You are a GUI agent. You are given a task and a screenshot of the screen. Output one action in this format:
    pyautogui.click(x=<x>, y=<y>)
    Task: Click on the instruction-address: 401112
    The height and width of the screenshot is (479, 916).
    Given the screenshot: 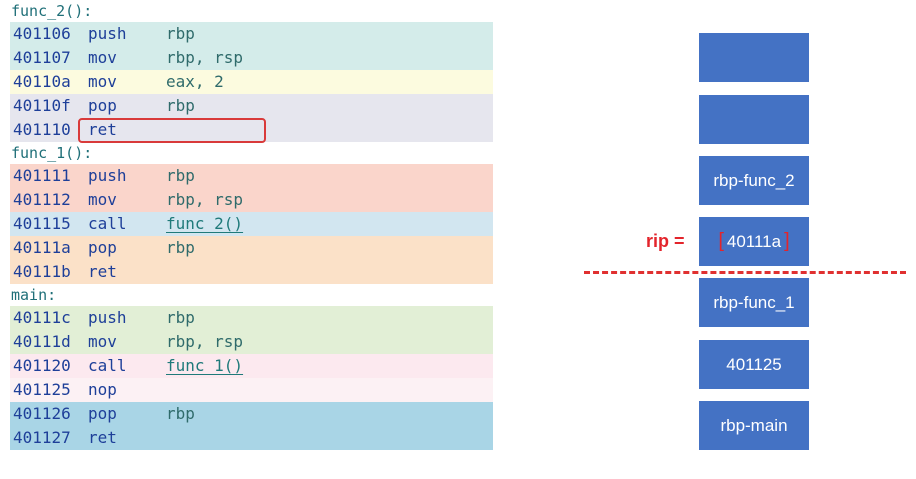 What is the action you would take?
    pyautogui.click(x=42, y=199)
    